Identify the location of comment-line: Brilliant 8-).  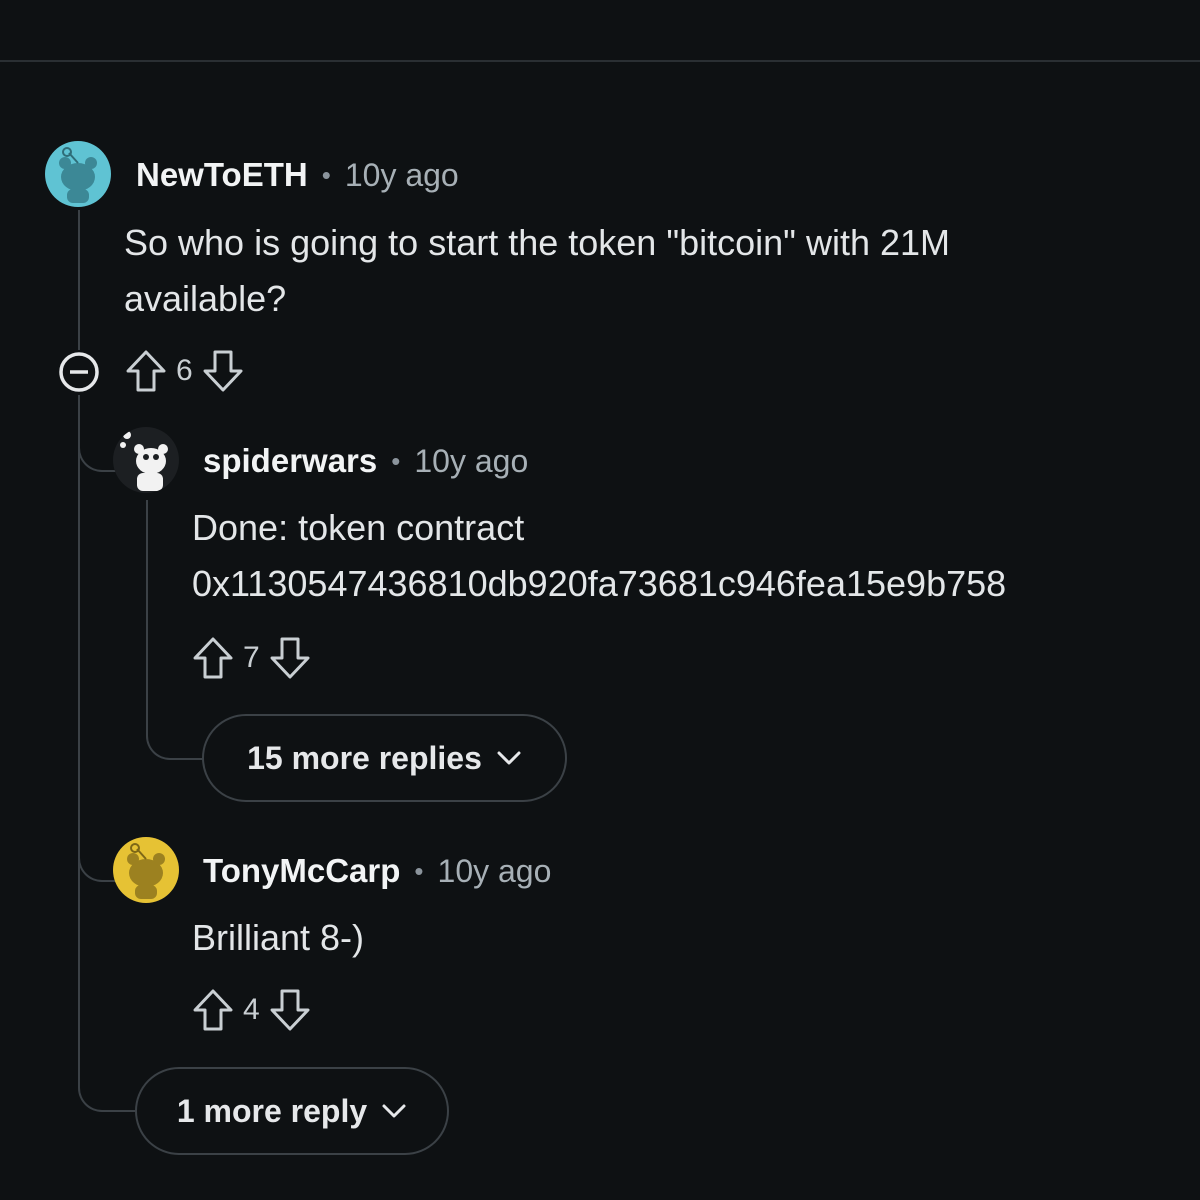
(278, 937).